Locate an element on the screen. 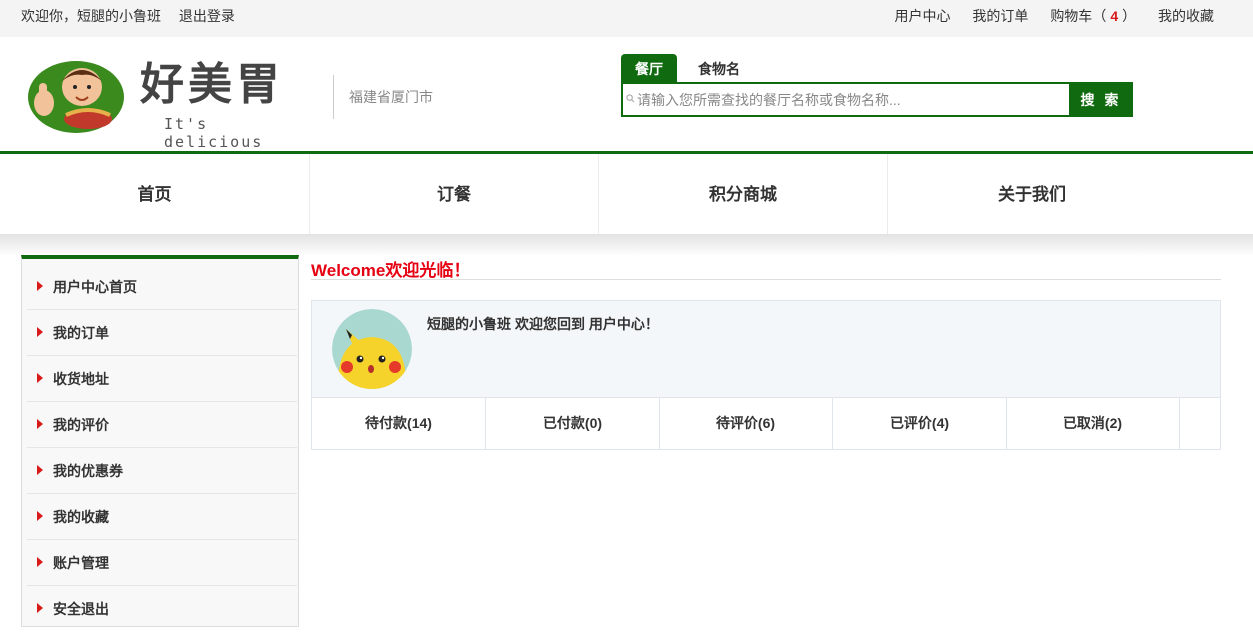 The width and height of the screenshot is (1253, 635). user-info-panel: 短腿的小鲁班 欢迎您回到 用户中心！ is located at coordinates (766, 349).